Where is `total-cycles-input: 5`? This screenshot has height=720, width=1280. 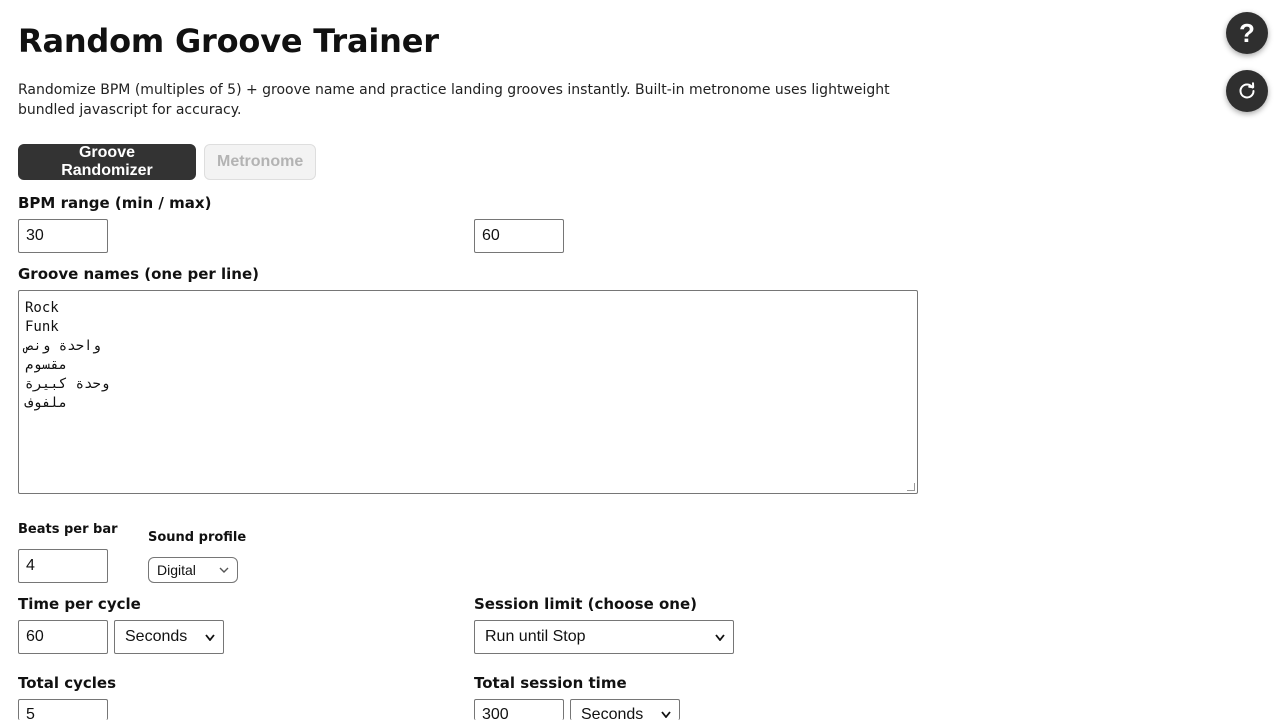 total-cycles-input: 5 is located at coordinates (63, 709).